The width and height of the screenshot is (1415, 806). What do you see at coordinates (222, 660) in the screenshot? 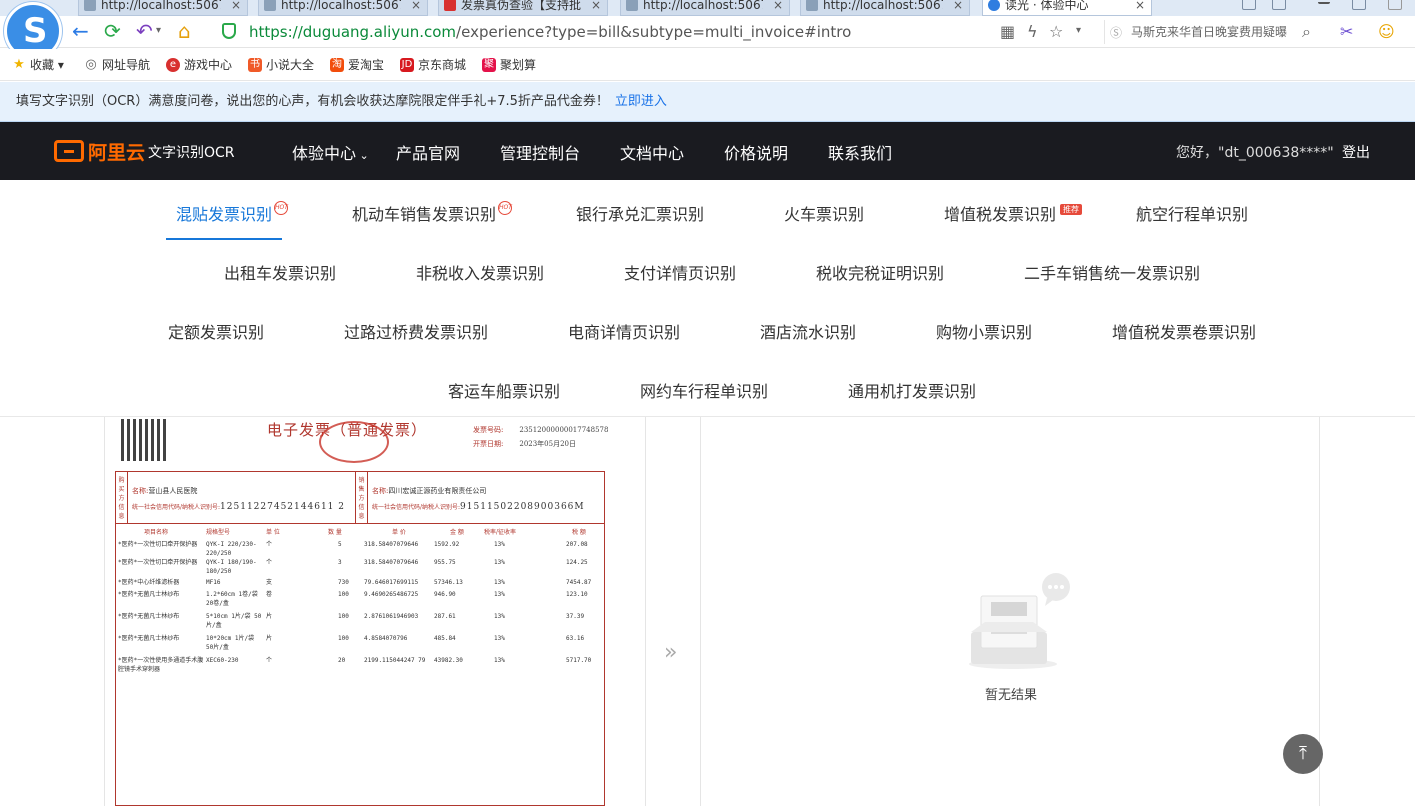
I see `invoice-item-cell: XEC60-230` at bounding box center [222, 660].